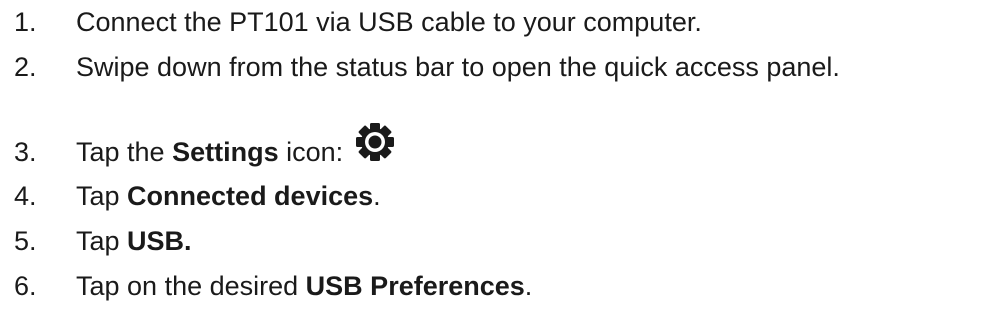 The image size is (984, 328). What do you see at coordinates (191, 285) in the screenshot?
I see `step-text-prefix: Tap on the desired` at bounding box center [191, 285].